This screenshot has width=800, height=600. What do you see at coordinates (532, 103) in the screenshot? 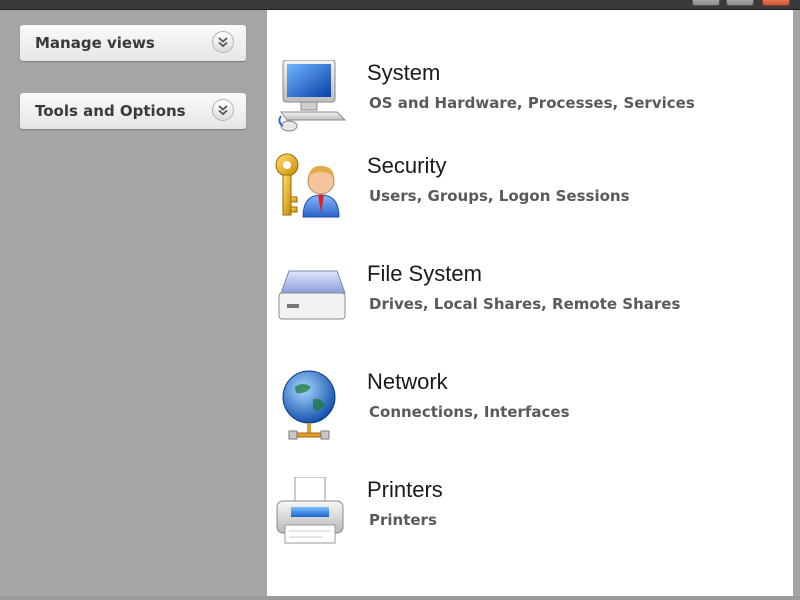
I see `category-subtitle: OS and Hardware, Processes, Services` at bounding box center [532, 103].